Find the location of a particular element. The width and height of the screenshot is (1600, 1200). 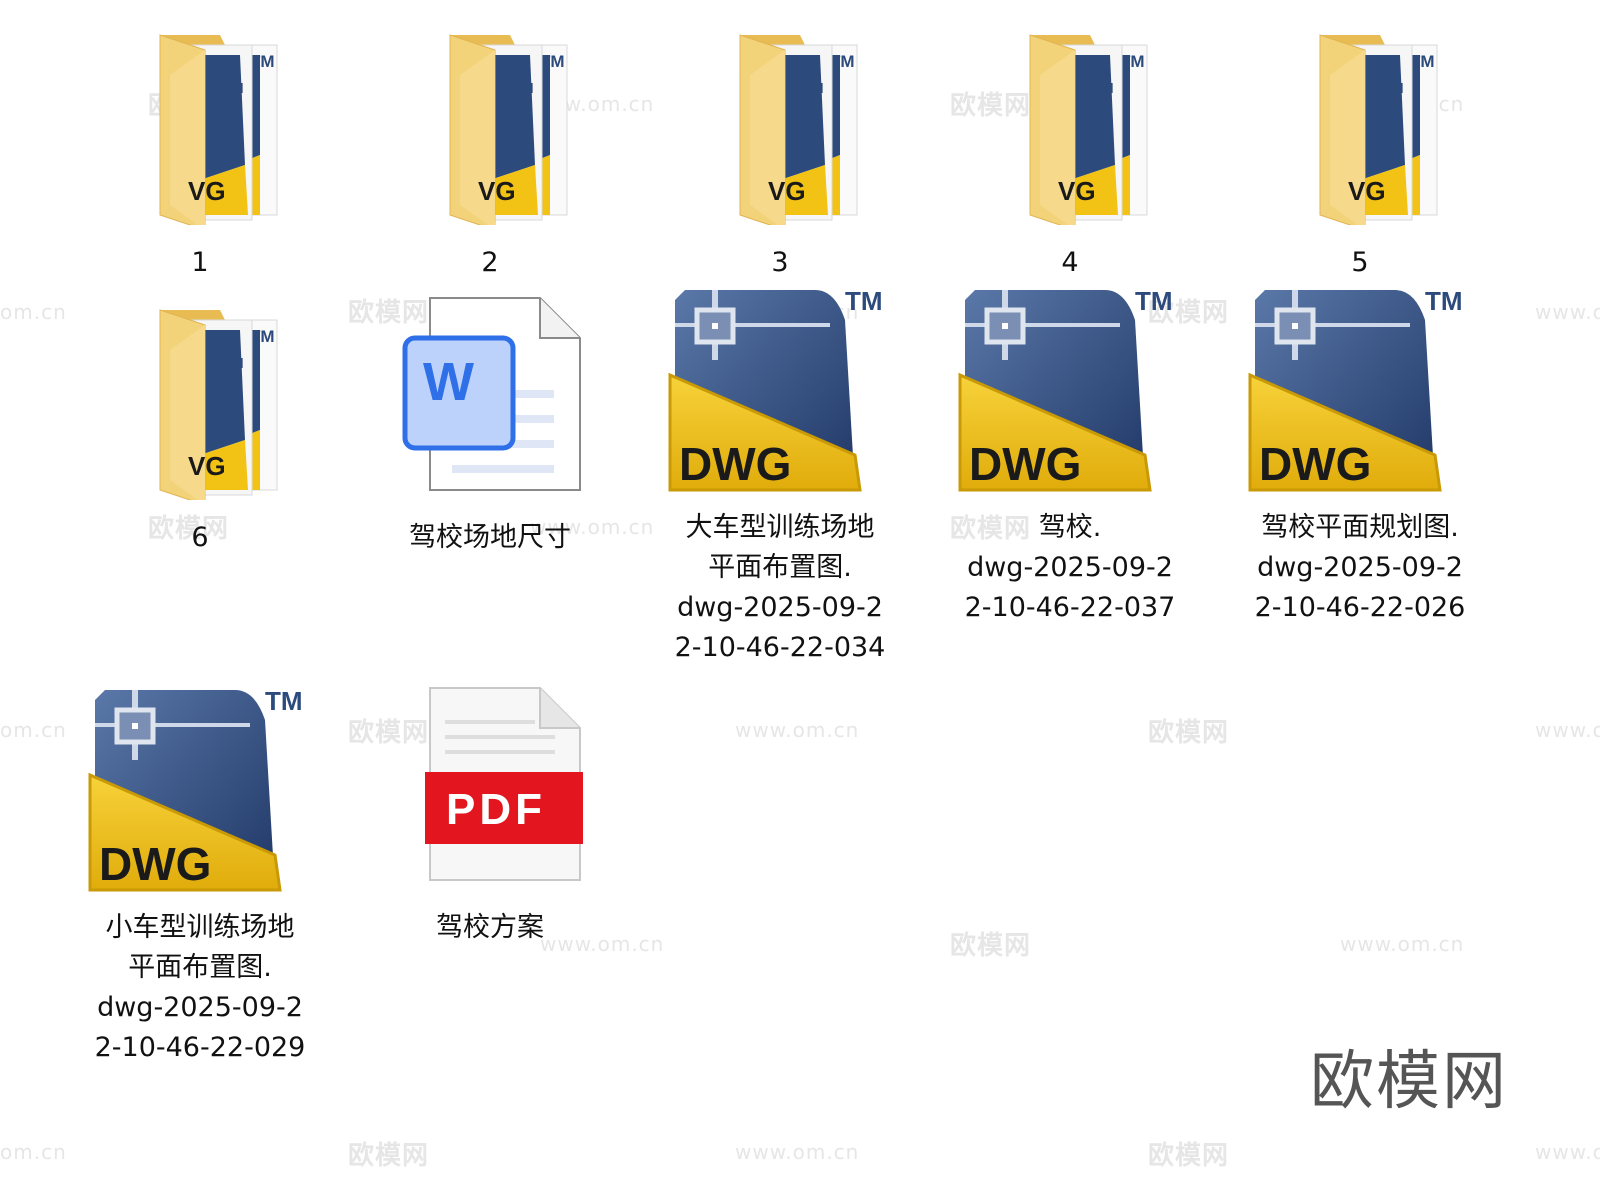

file-name-label: 1 is located at coordinates (200, 262).